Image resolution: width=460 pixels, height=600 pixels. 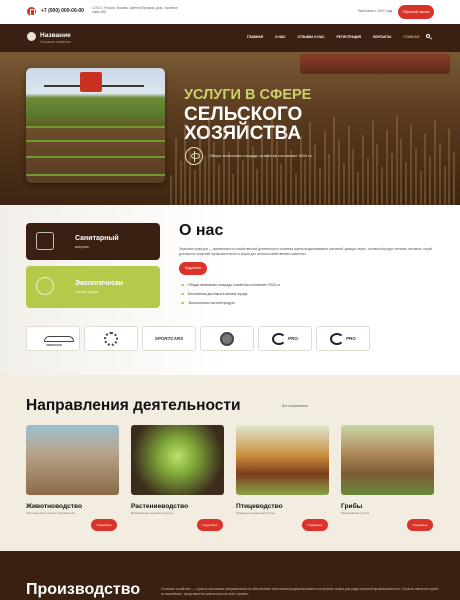 I want to click on partner-logo-speedstar: SPEEDSTAR, so click(x=53, y=338).